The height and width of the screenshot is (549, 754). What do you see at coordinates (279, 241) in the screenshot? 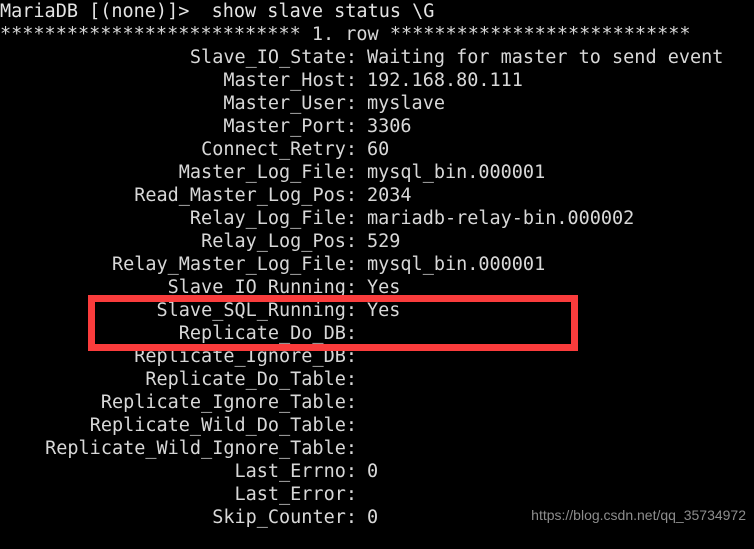
I see `status-field-label: Relay_Log_Pos:` at bounding box center [279, 241].